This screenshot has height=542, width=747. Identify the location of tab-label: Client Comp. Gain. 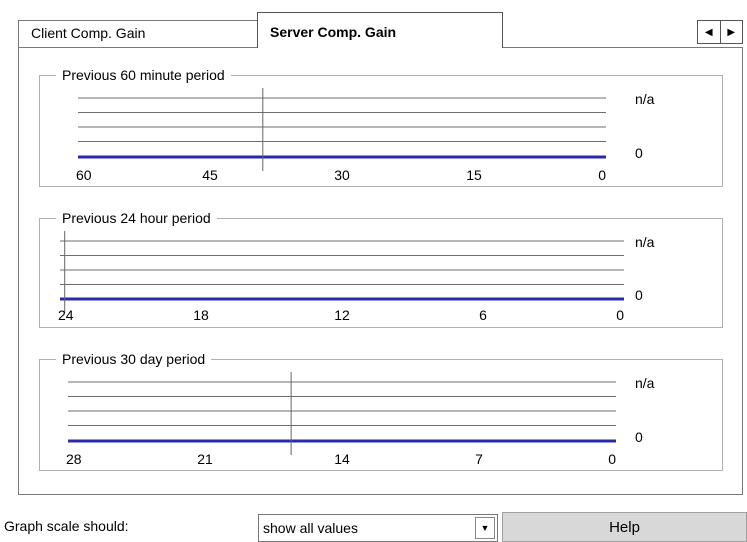
(88, 33).